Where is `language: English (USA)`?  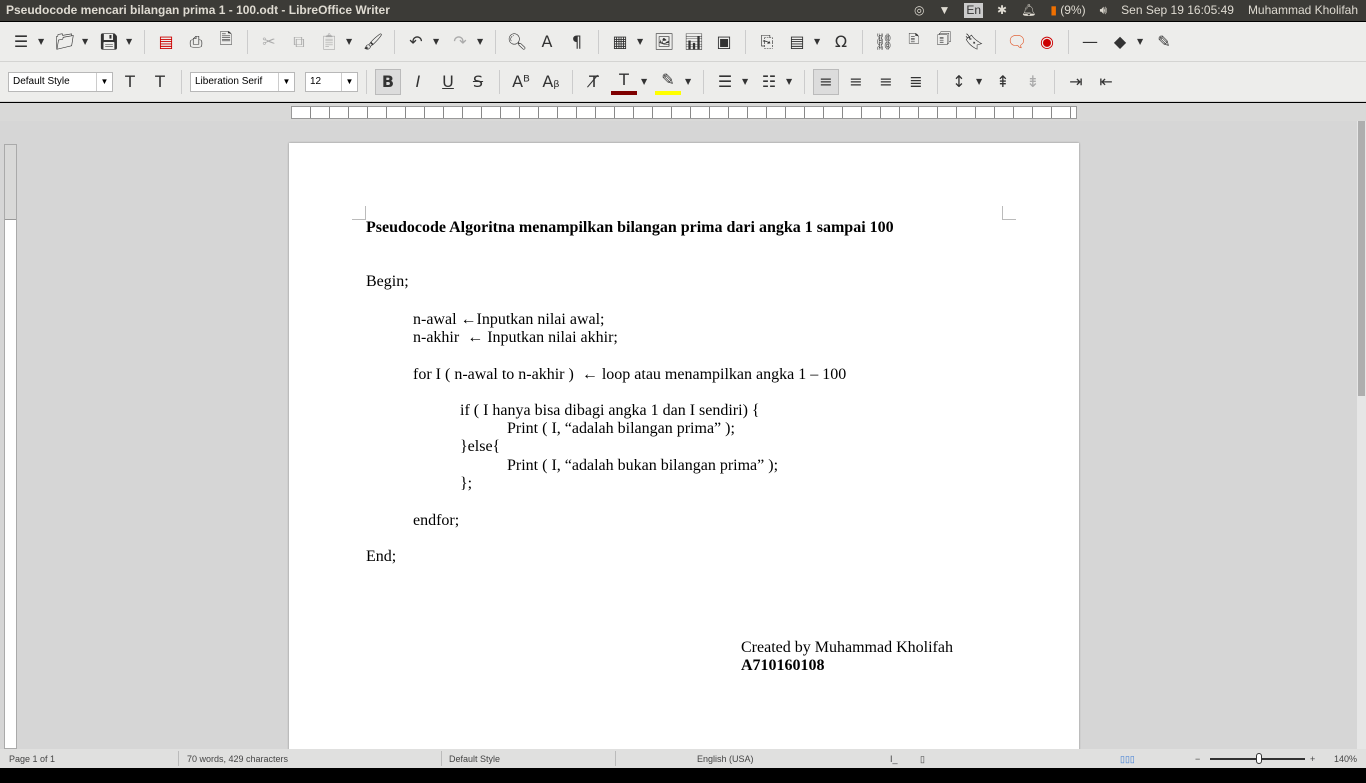 language: English (USA) is located at coordinates (725, 759).